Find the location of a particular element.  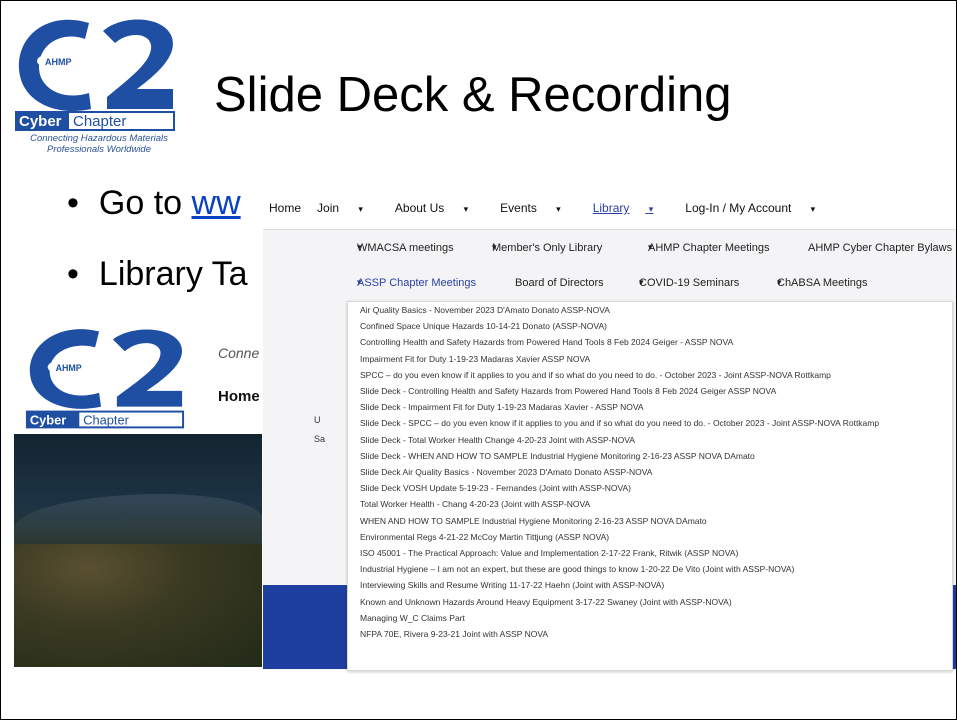

nav-events-label: Events is located at coordinates (518, 208).